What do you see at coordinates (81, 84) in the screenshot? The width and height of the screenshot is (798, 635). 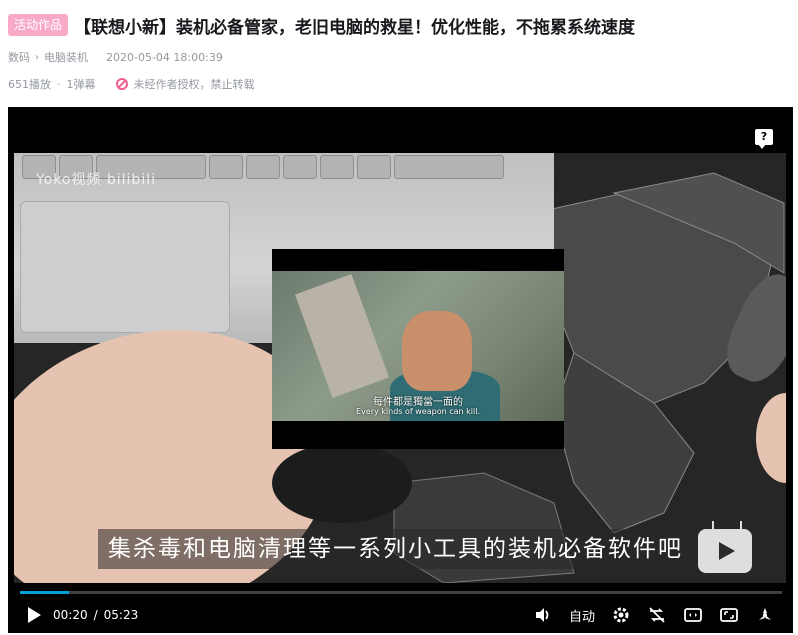 I see `danmaku-count: 1弹幕` at bounding box center [81, 84].